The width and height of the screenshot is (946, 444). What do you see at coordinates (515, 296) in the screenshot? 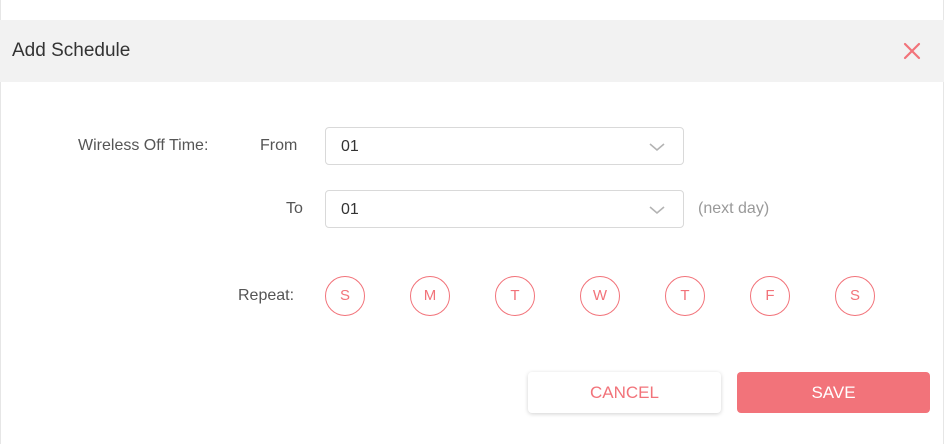
I see `day-toggle-tuesday: T` at bounding box center [515, 296].